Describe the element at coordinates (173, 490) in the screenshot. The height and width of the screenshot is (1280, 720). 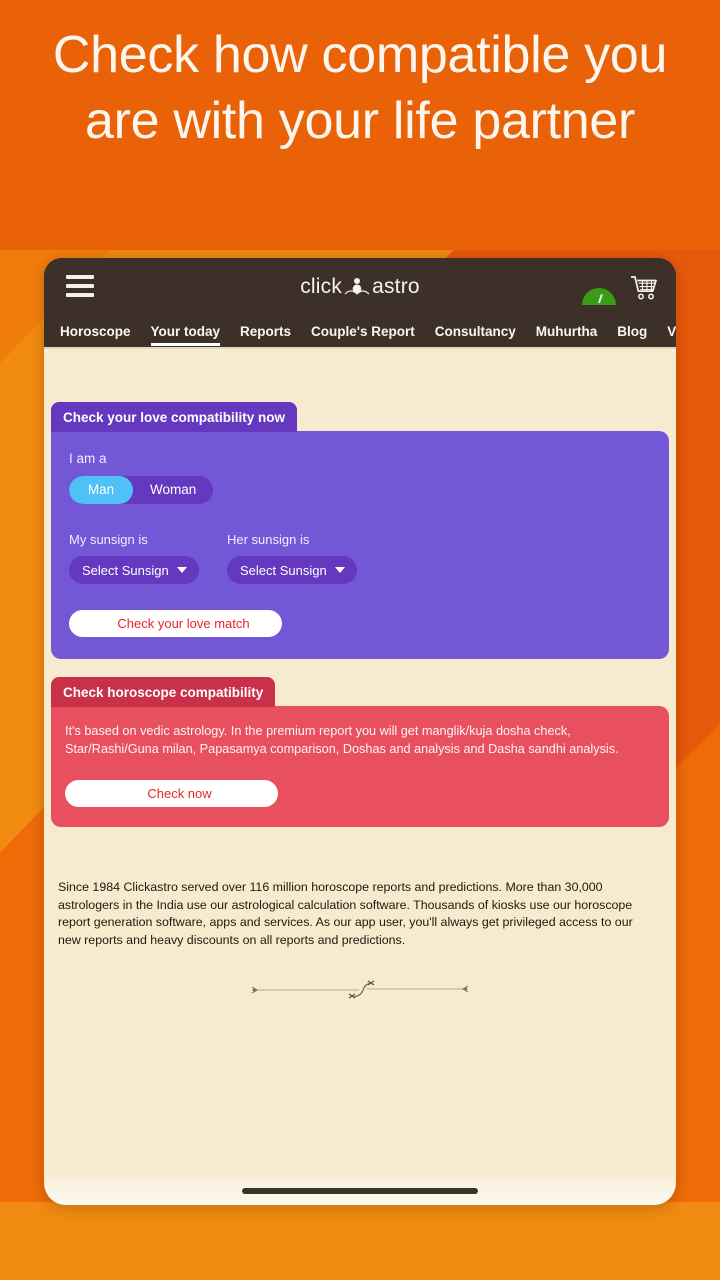
I see `gender-option-woman: Woman` at that location.